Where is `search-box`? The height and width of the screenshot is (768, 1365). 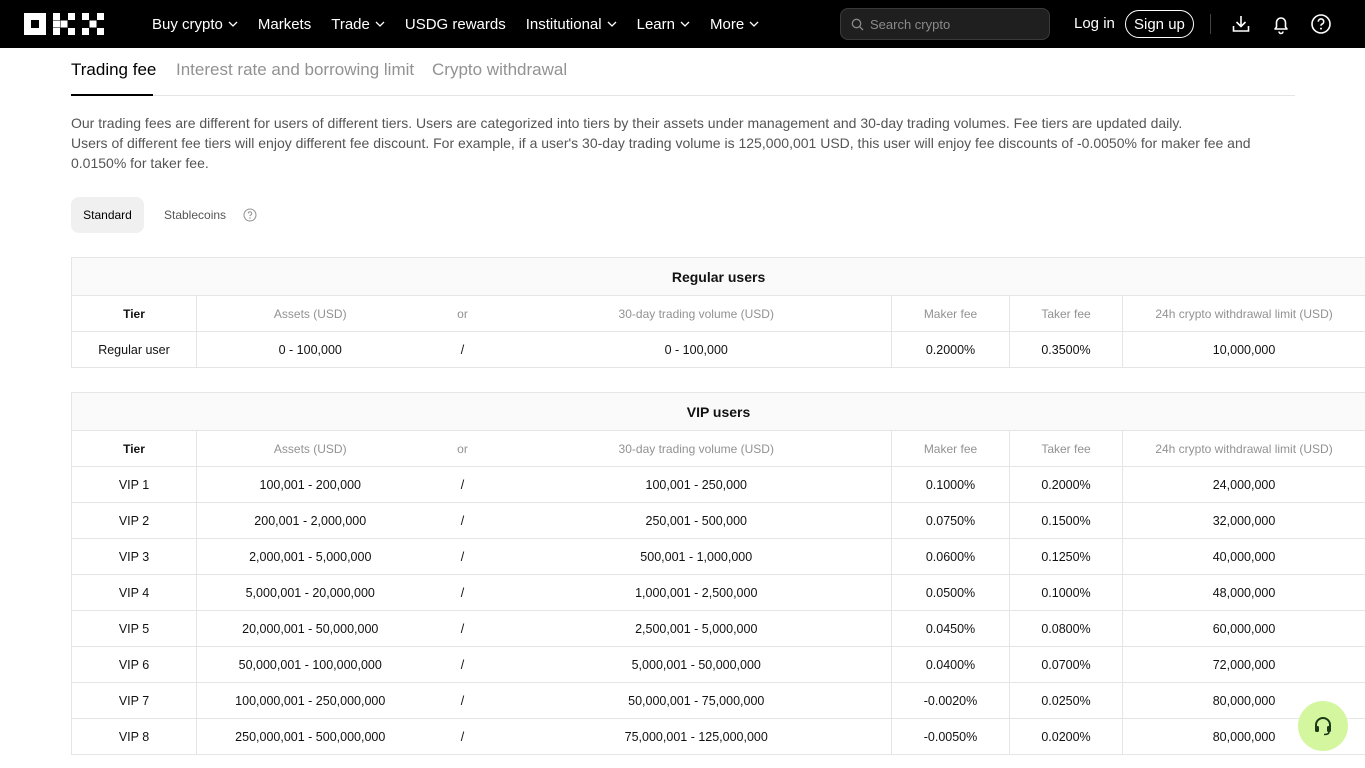 search-box is located at coordinates (945, 24).